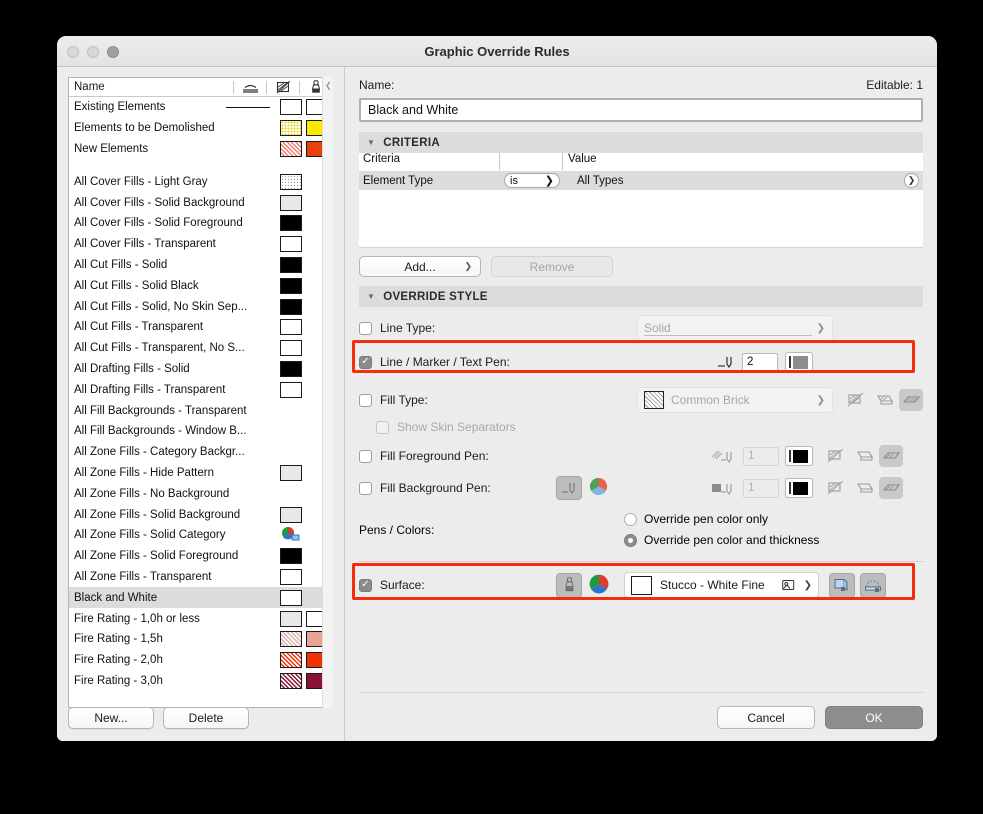 The width and height of the screenshot is (983, 814). Describe the element at coordinates (365, 400) in the screenshot. I see `fill-type-checkbox` at that location.